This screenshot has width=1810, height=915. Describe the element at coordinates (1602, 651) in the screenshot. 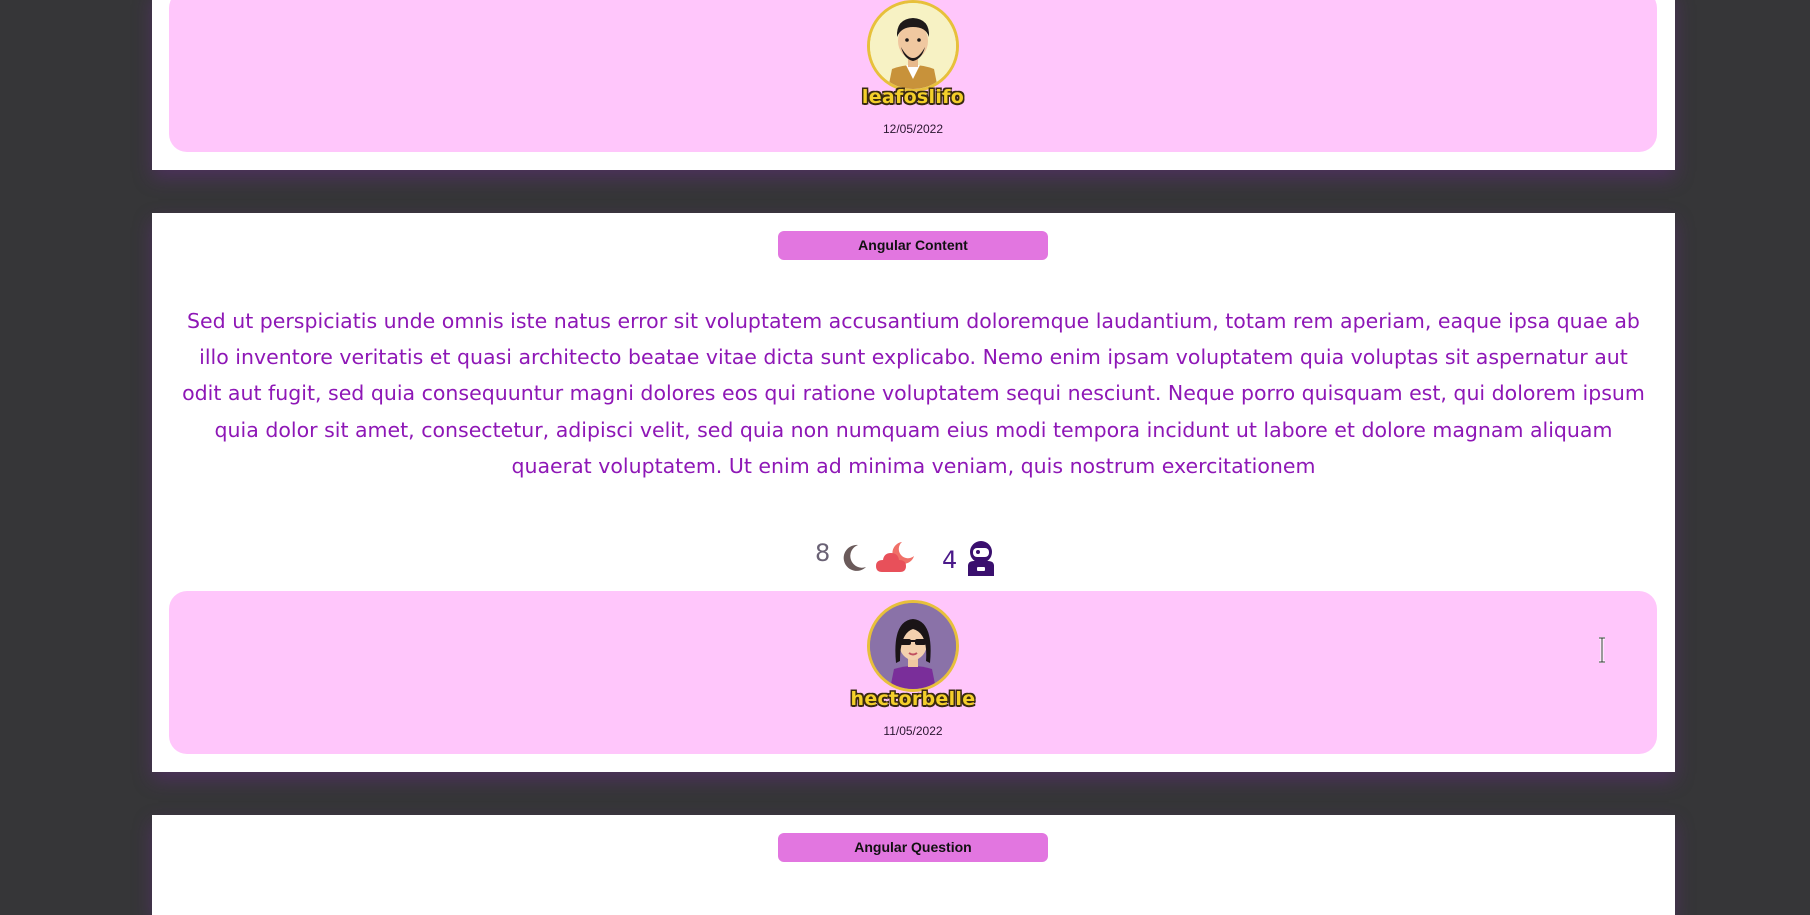

I see `text-cursor-icon` at that location.